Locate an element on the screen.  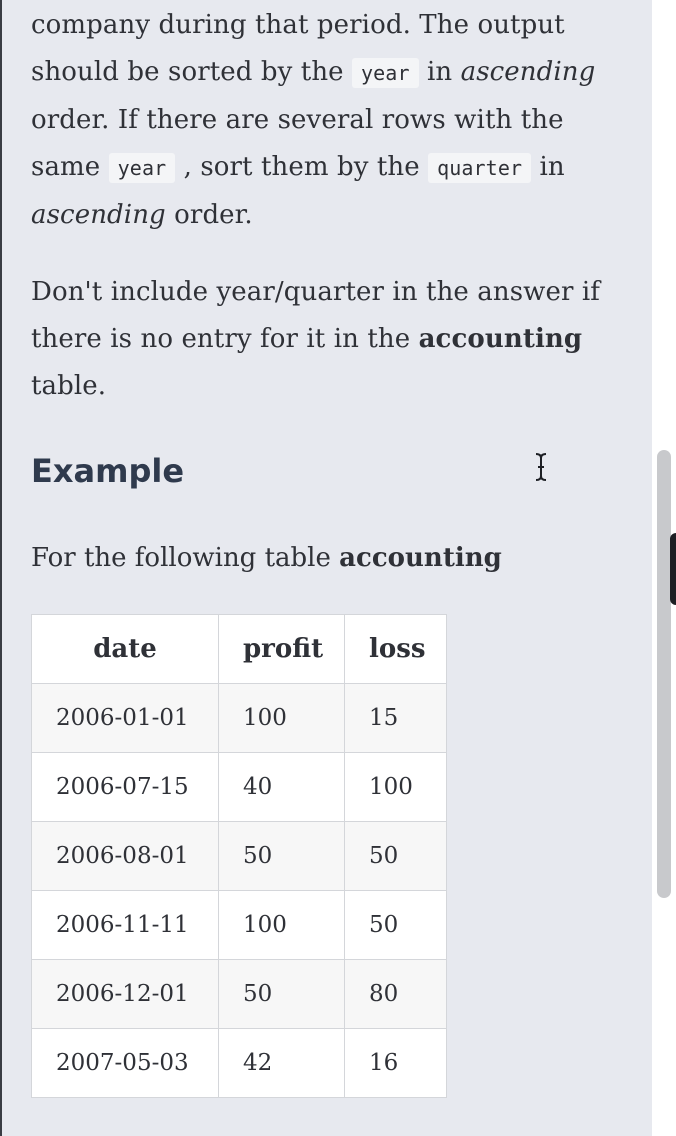
table-header-row: date profit loss is located at coordinates (239, 649).